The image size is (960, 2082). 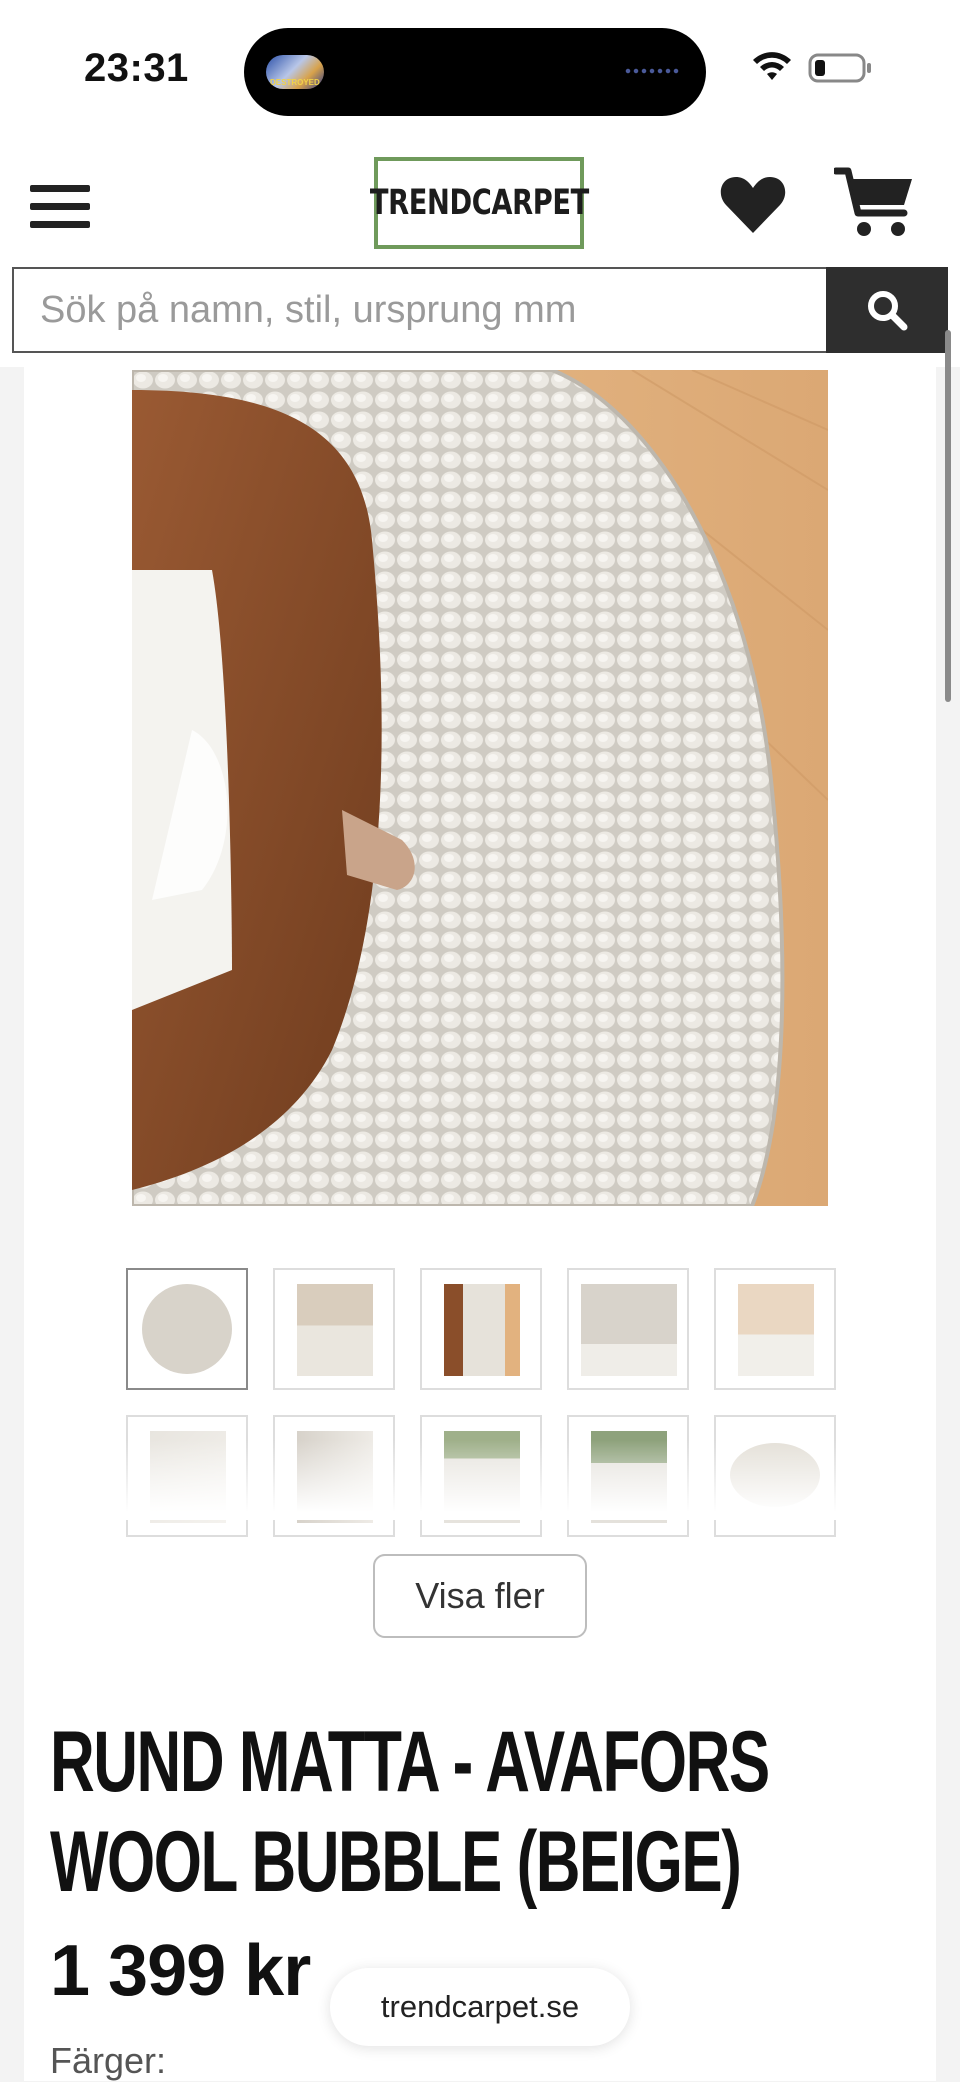 I want to click on page-scrollbar, so click(x=948, y=516).